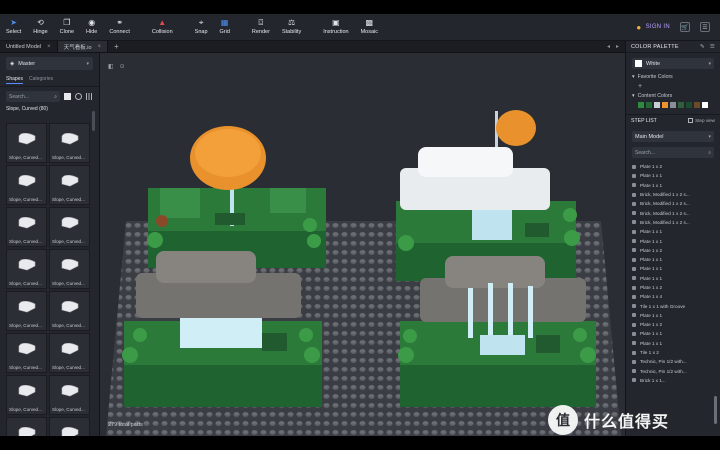 The image size is (720, 450). I want to click on parts-search-input: Search... ⌕, so click(33, 96).